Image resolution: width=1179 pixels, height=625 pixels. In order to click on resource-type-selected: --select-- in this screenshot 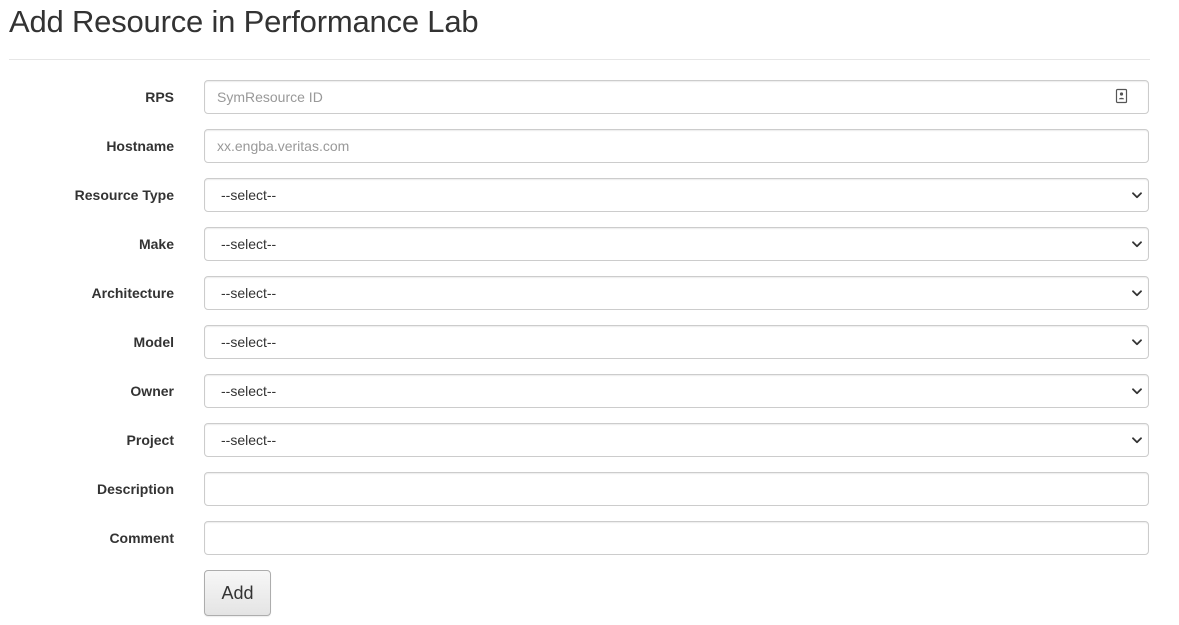, I will do `click(249, 195)`.